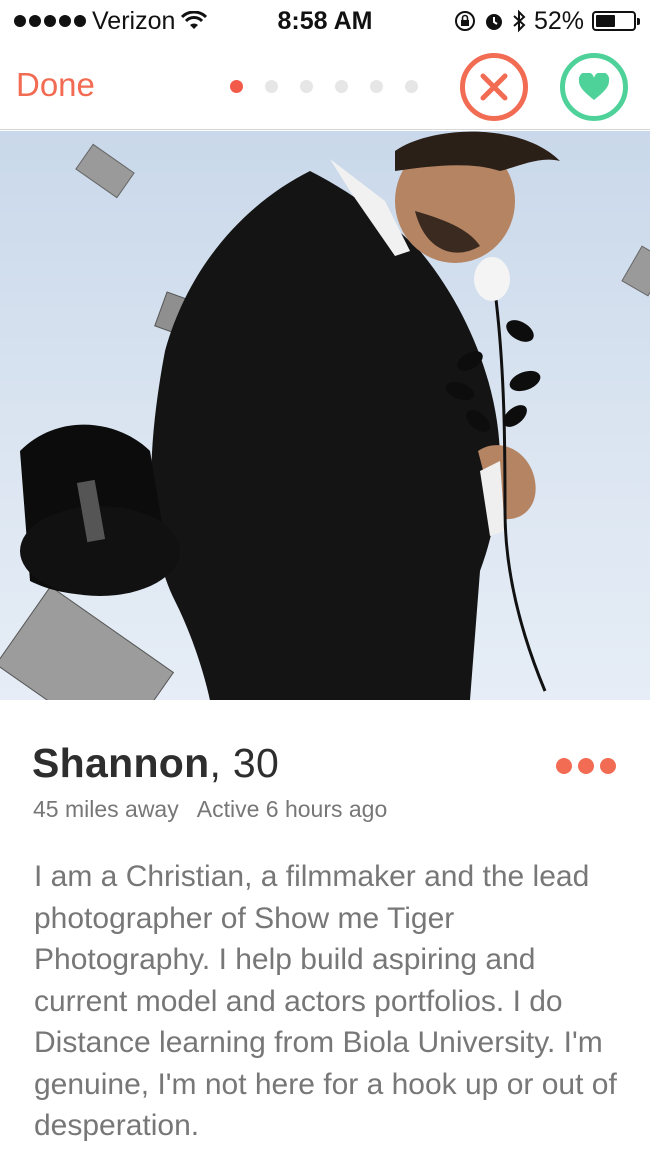 Image resolution: width=650 pixels, height=1154 pixels. What do you see at coordinates (106, 809) in the screenshot?
I see `distance-label: 45 miles away` at bounding box center [106, 809].